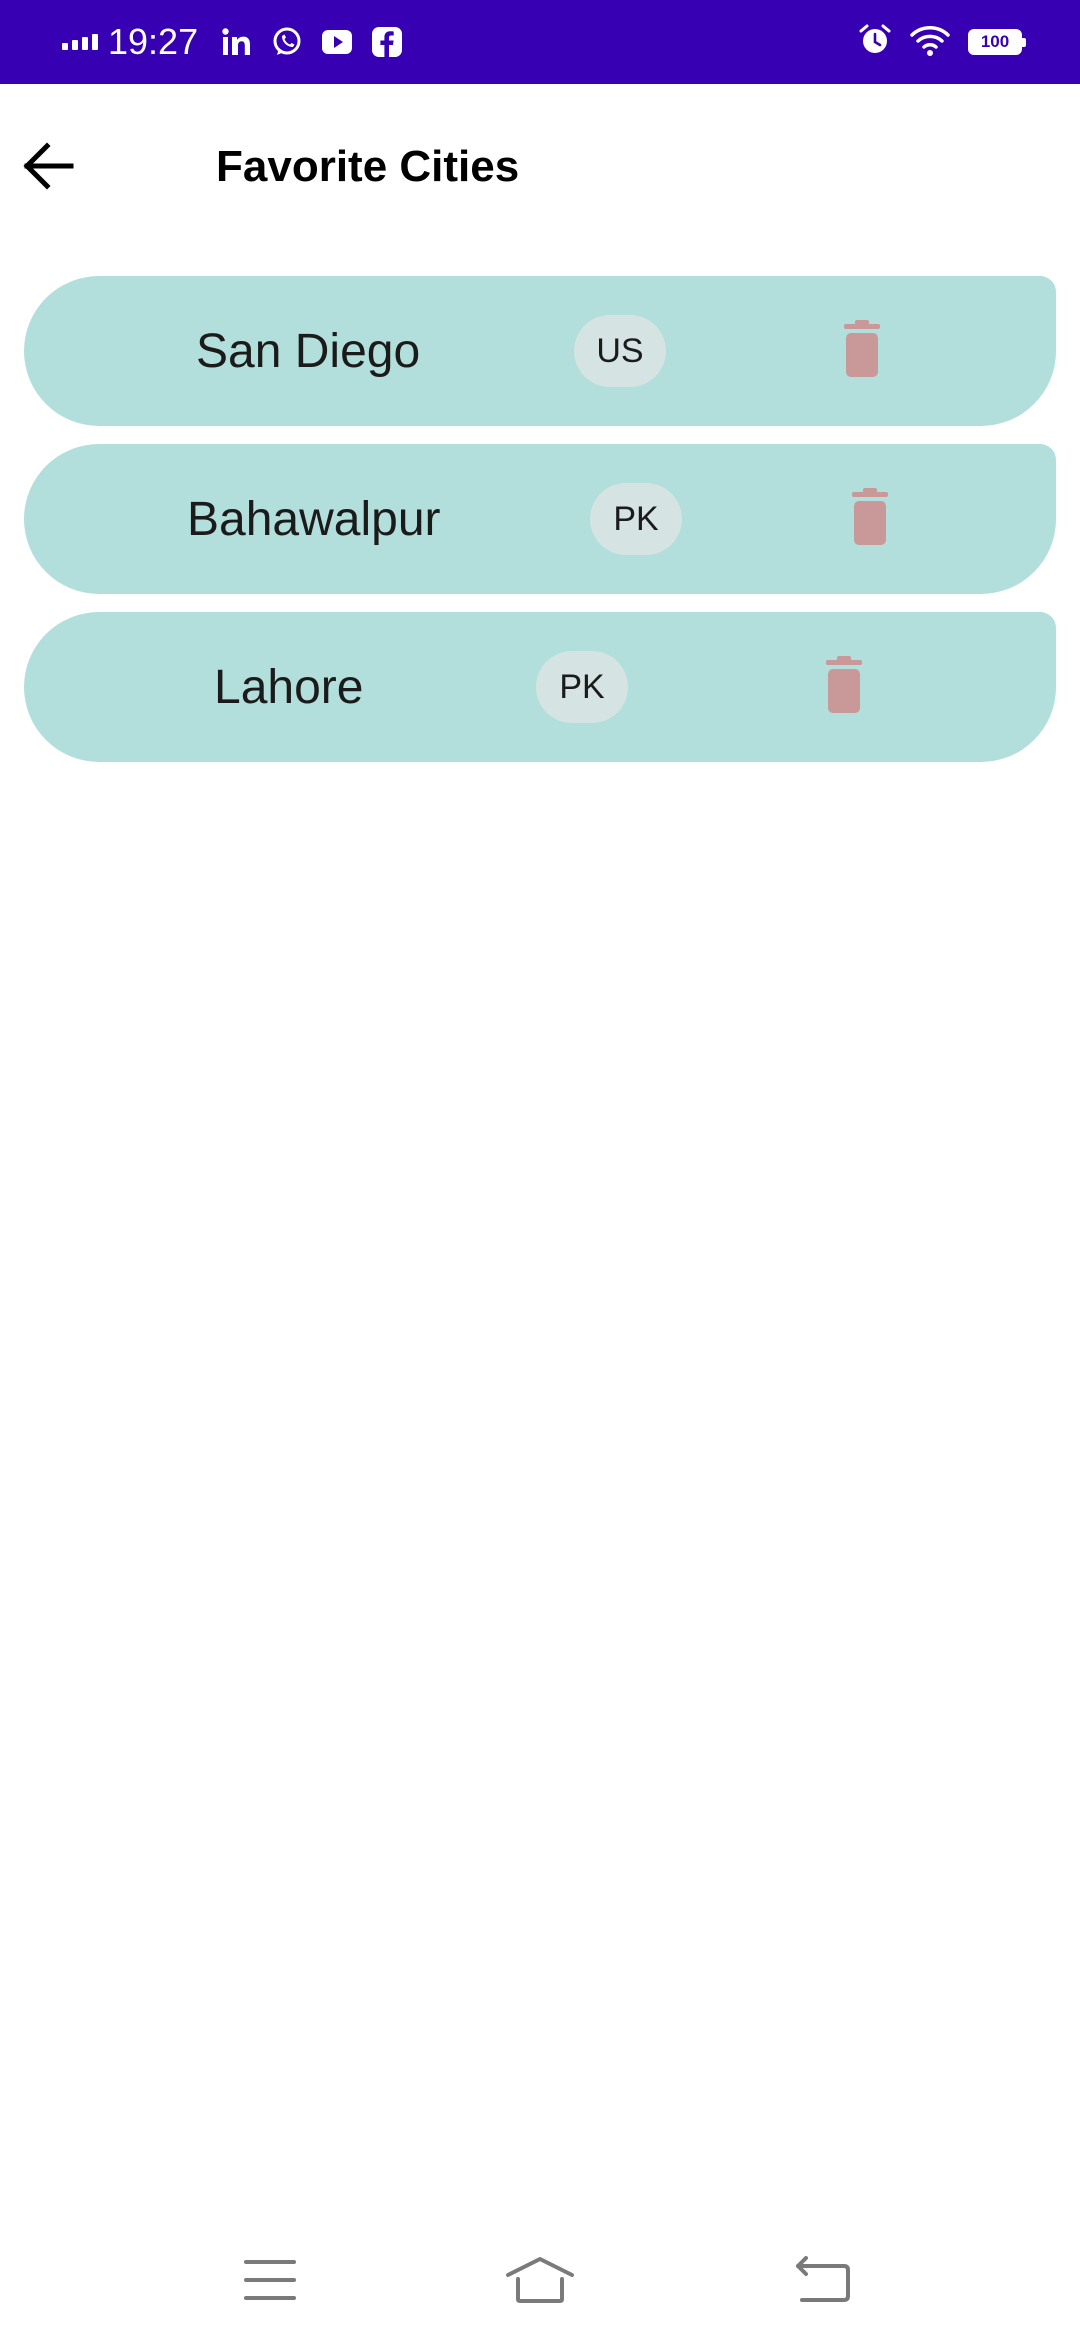 The width and height of the screenshot is (1080, 2340). What do you see at coordinates (540, 351) in the screenshot?
I see `city-card: San Diego US` at bounding box center [540, 351].